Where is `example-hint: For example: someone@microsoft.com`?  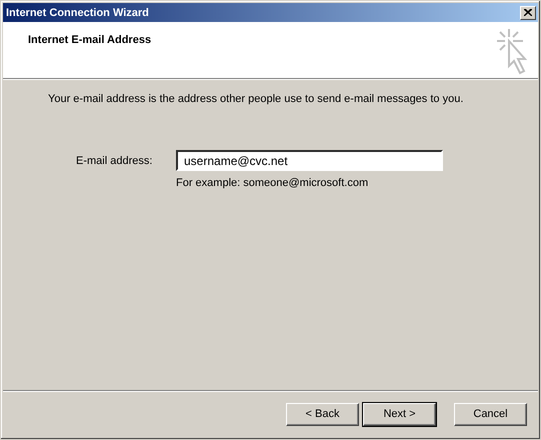
example-hint: For example: someone@microsoft.com is located at coordinates (273, 183).